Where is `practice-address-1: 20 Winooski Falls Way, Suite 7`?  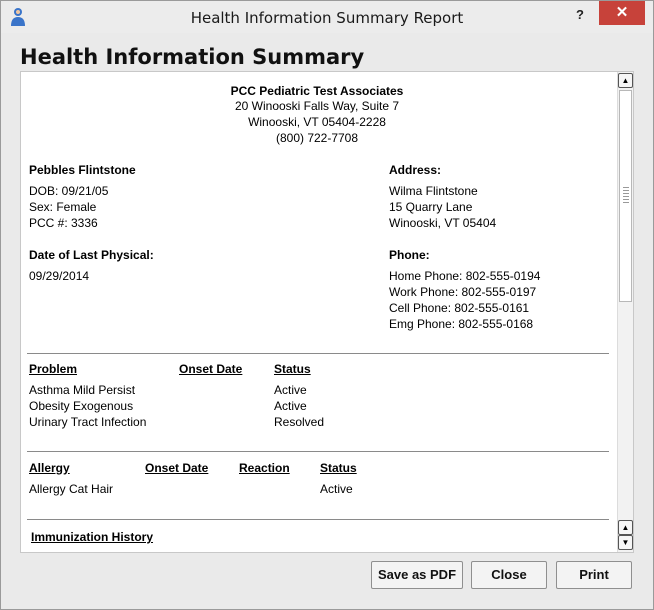
practice-address-1: 20 Winooski Falls Way, Suite 7 is located at coordinates (317, 106).